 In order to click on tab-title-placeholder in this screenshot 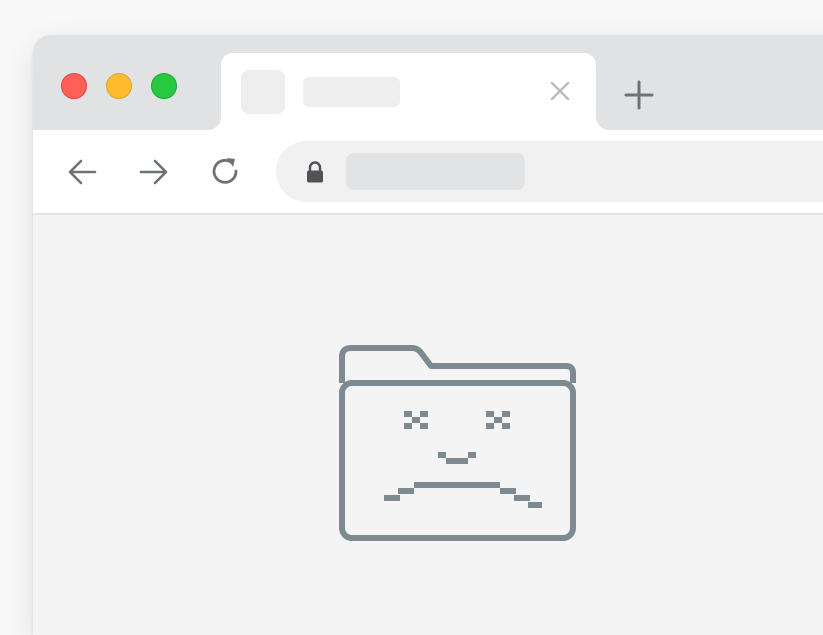, I will do `click(351, 92)`.